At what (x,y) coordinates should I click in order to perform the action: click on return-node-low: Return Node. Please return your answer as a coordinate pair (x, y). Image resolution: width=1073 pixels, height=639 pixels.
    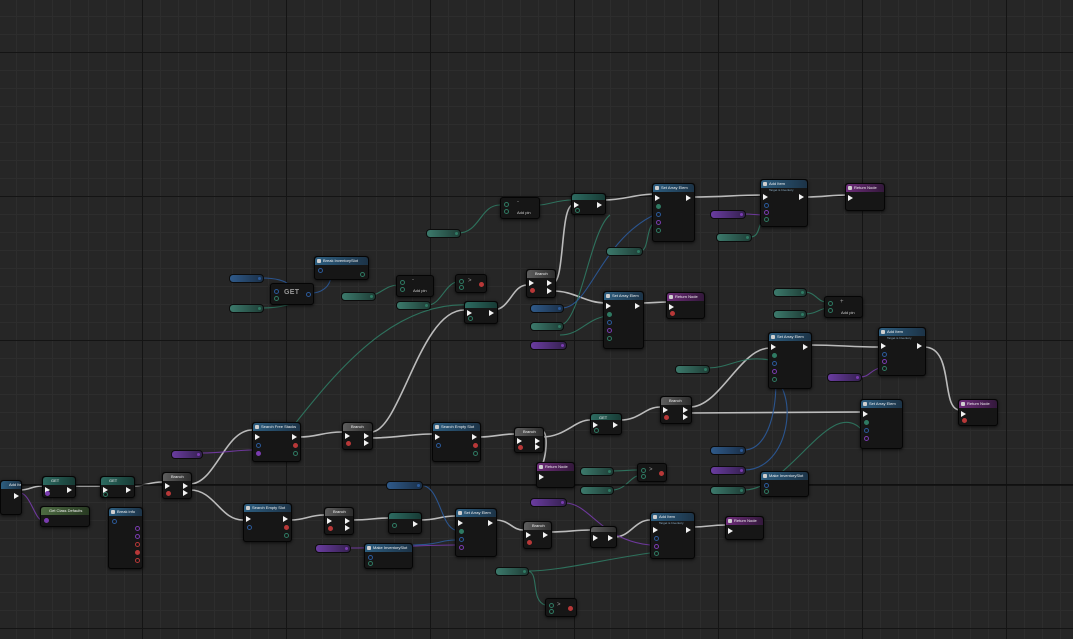
    Looking at the image, I should click on (744, 528).